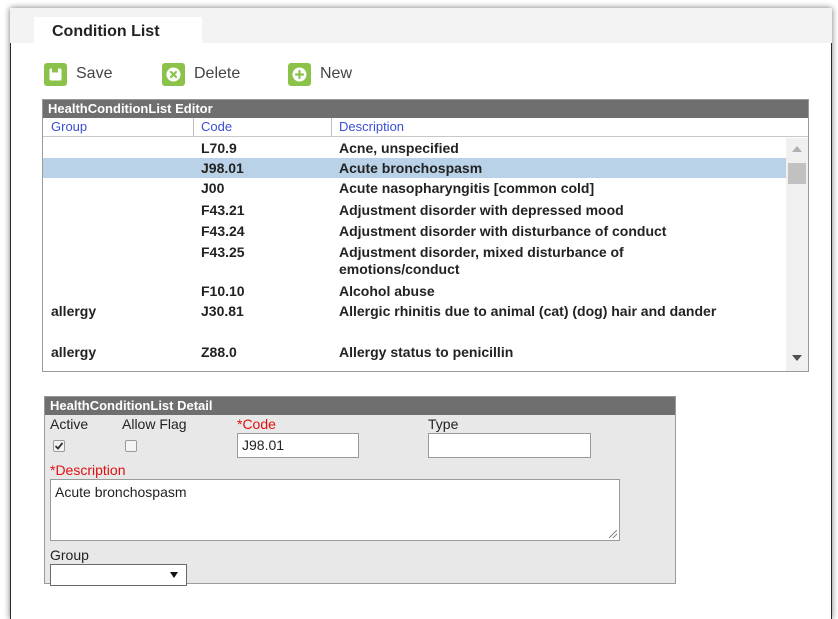 The image size is (838, 619). Describe the element at coordinates (421, 29) in the screenshot. I see `tab-strip: Condition List` at that location.